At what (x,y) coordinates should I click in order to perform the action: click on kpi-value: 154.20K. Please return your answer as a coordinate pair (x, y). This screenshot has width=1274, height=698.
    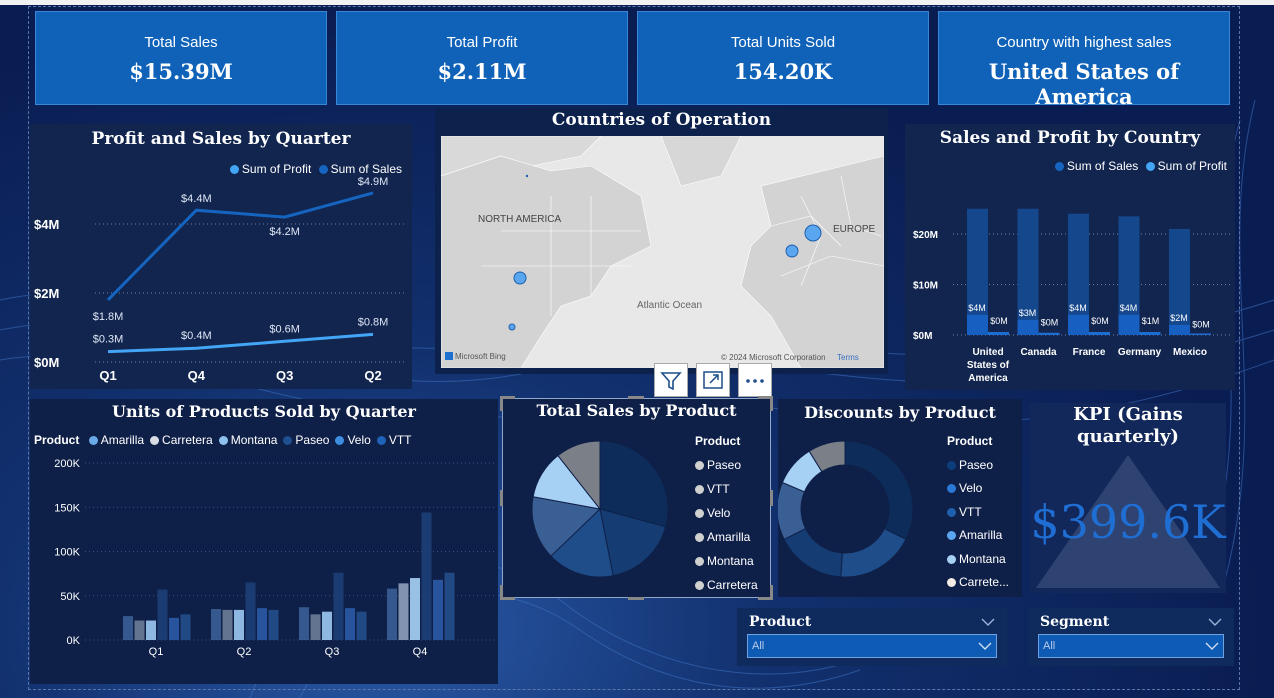
    Looking at the image, I should click on (783, 71).